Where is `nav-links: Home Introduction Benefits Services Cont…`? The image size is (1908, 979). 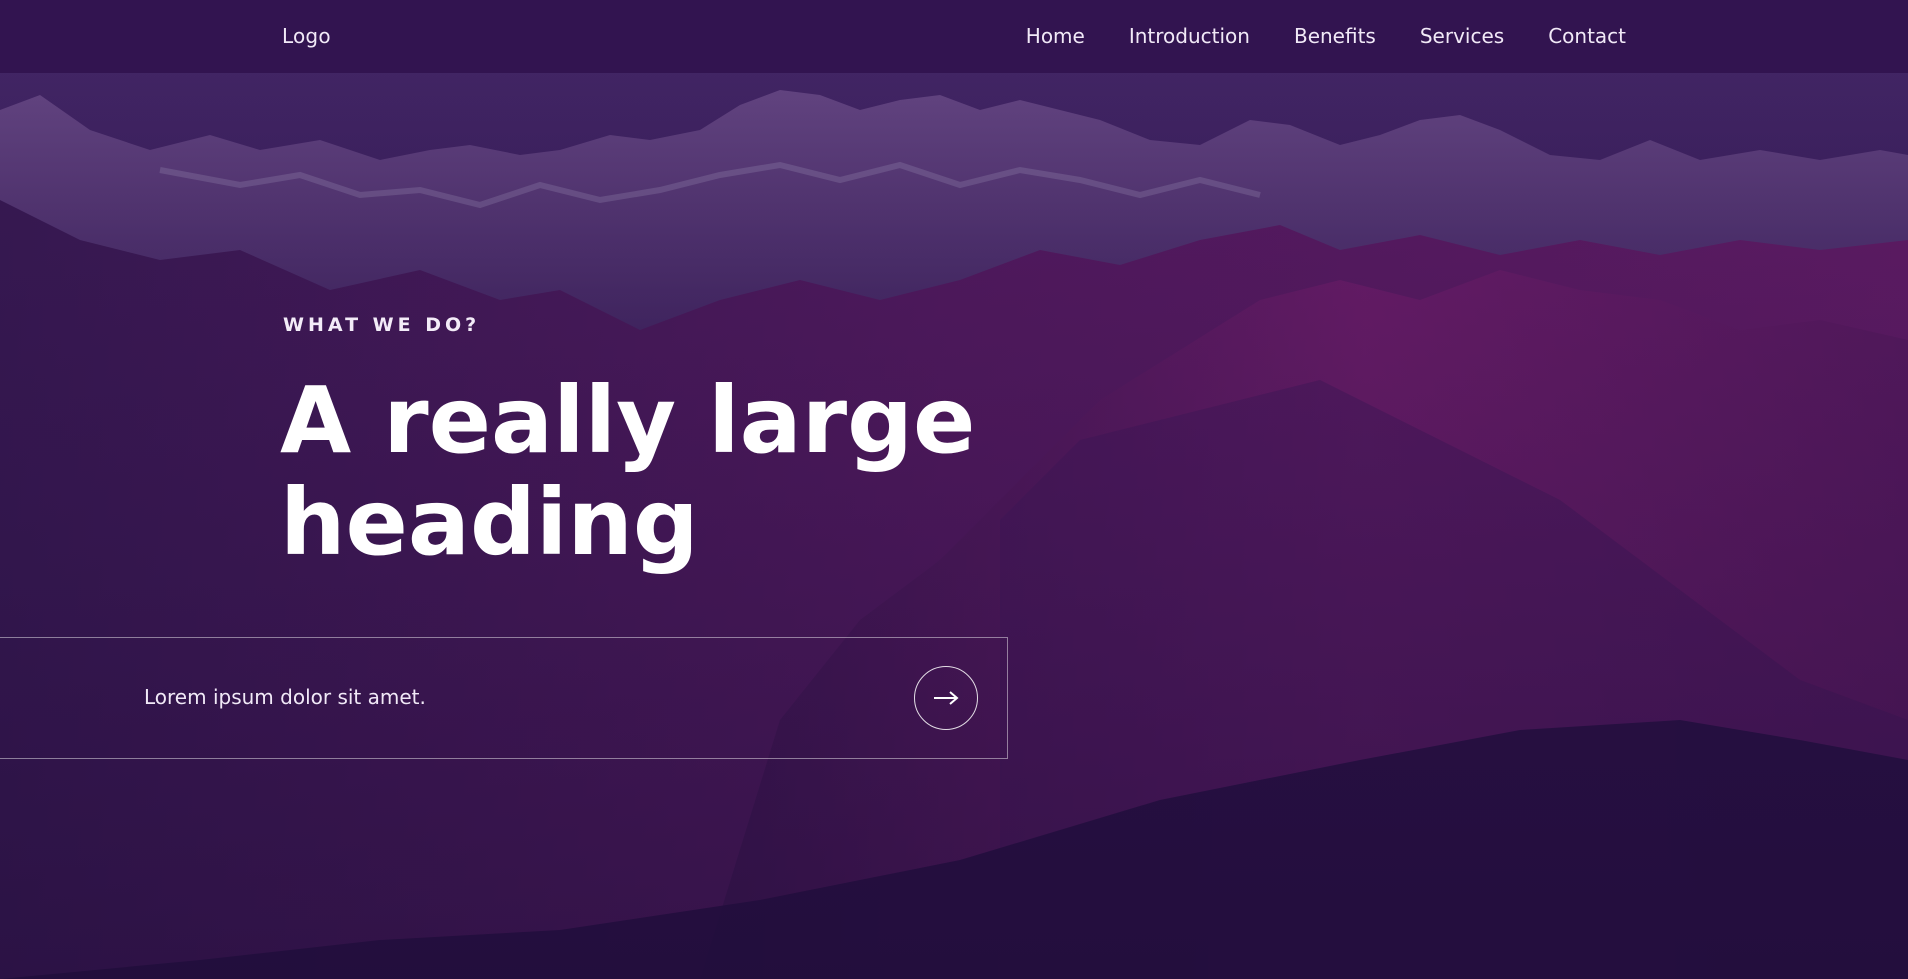
nav-links: Home Introduction Benefits Services Cont… is located at coordinates (1326, 36).